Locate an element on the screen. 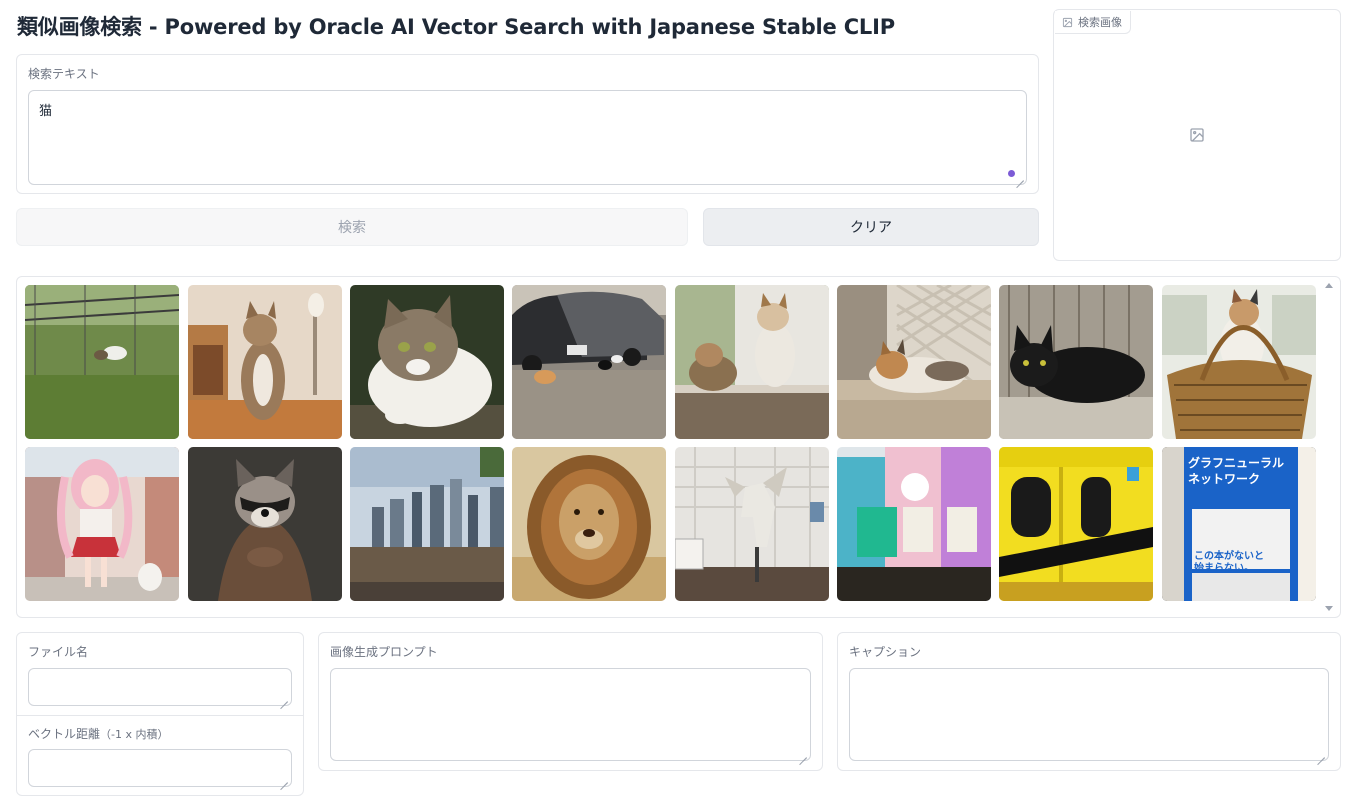 This screenshot has height=810, width=1354. search-image-tag: 検索画像 is located at coordinates (1093, 22).